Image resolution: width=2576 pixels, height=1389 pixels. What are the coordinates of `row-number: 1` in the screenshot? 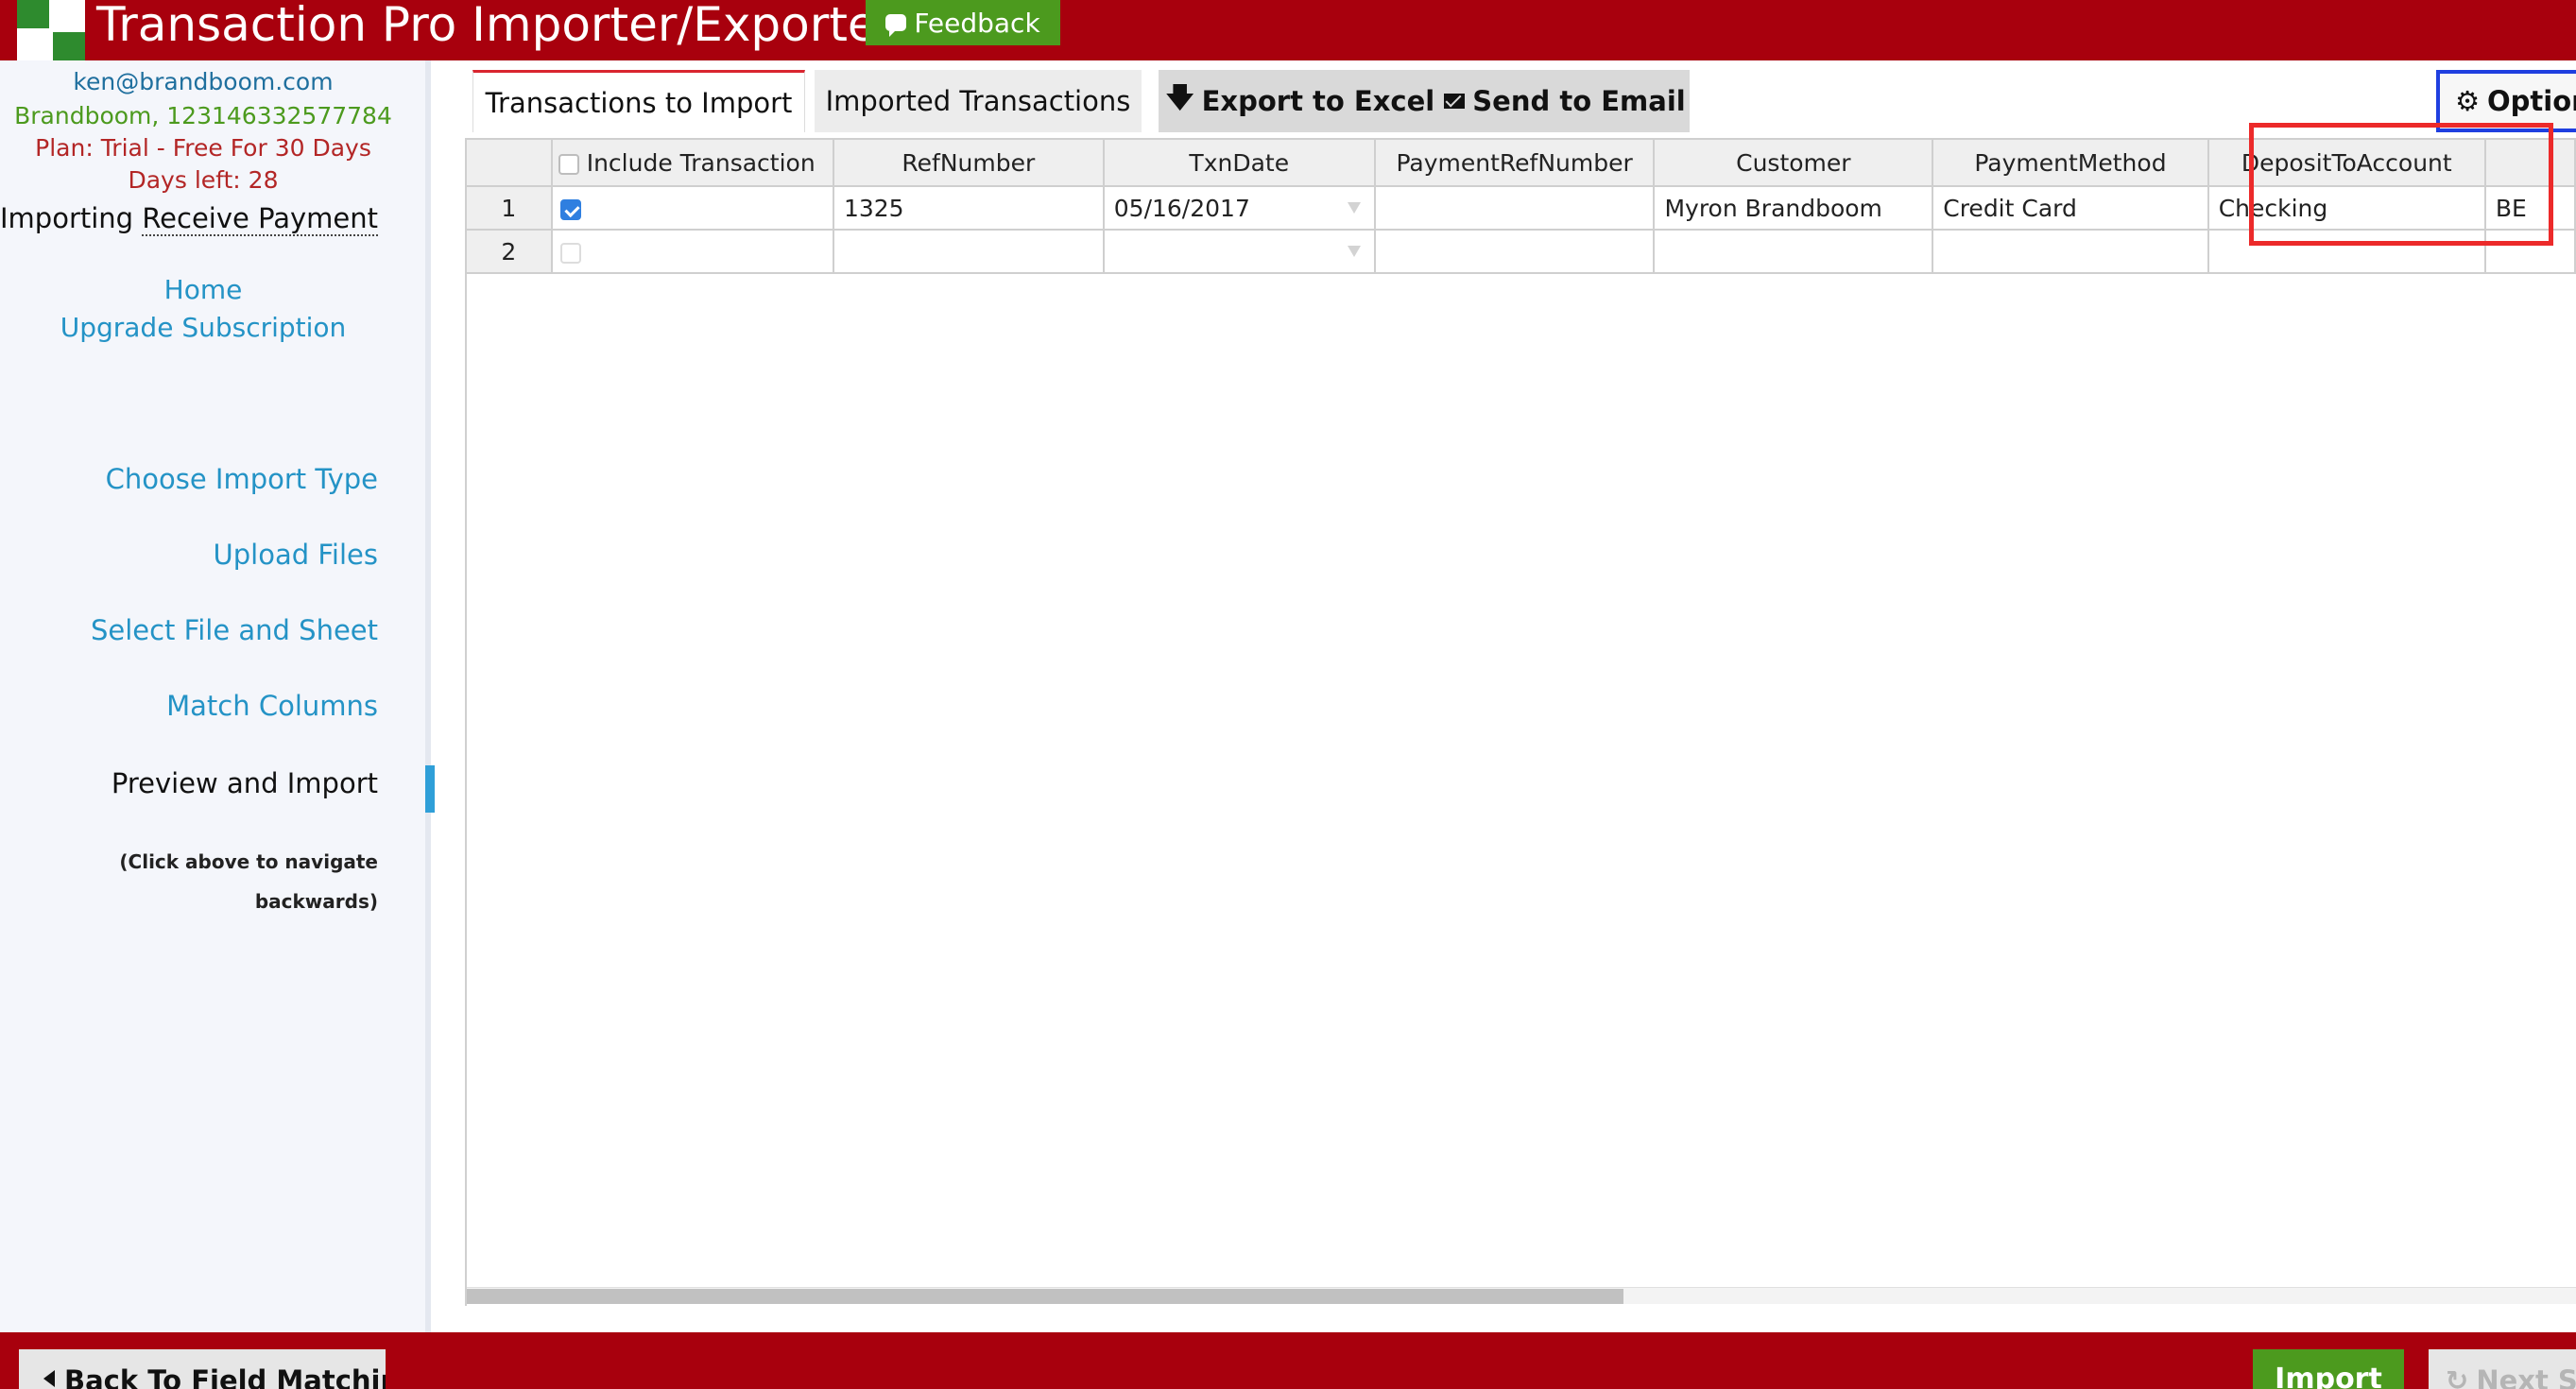 It's located at (509, 208).